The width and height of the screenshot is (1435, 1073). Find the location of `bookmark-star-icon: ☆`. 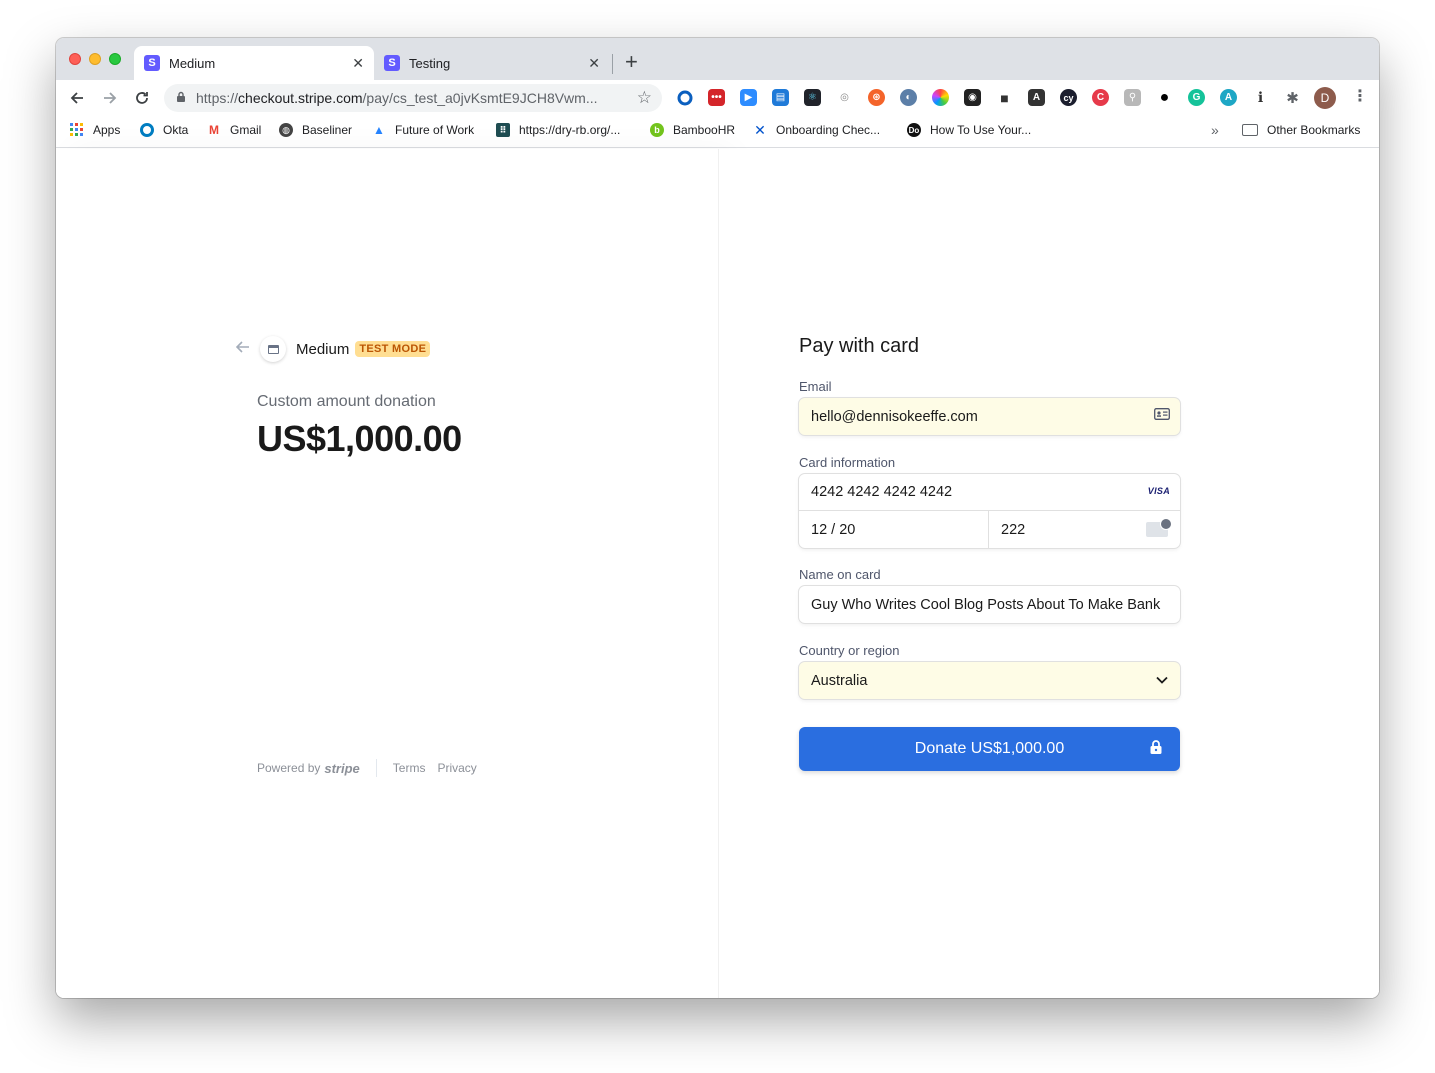

bookmark-star-icon: ☆ is located at coordinates (644, 98).